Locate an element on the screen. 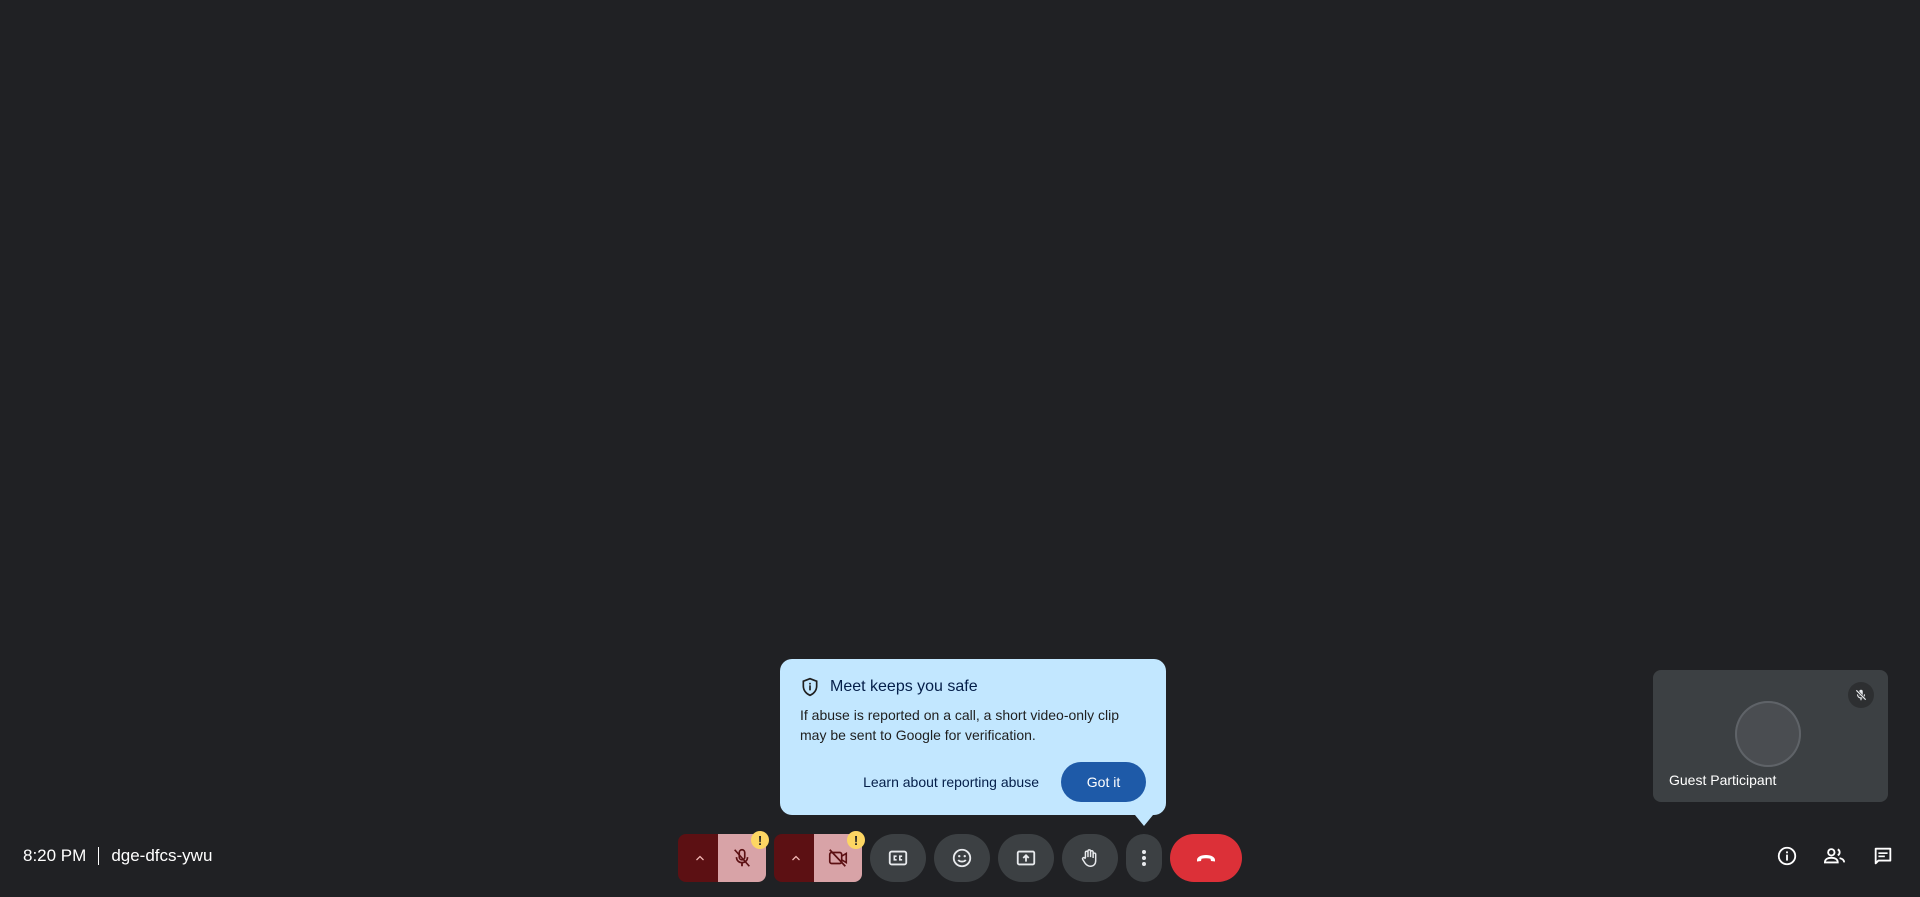  audio-options-button is located at coordinates (700, 858).